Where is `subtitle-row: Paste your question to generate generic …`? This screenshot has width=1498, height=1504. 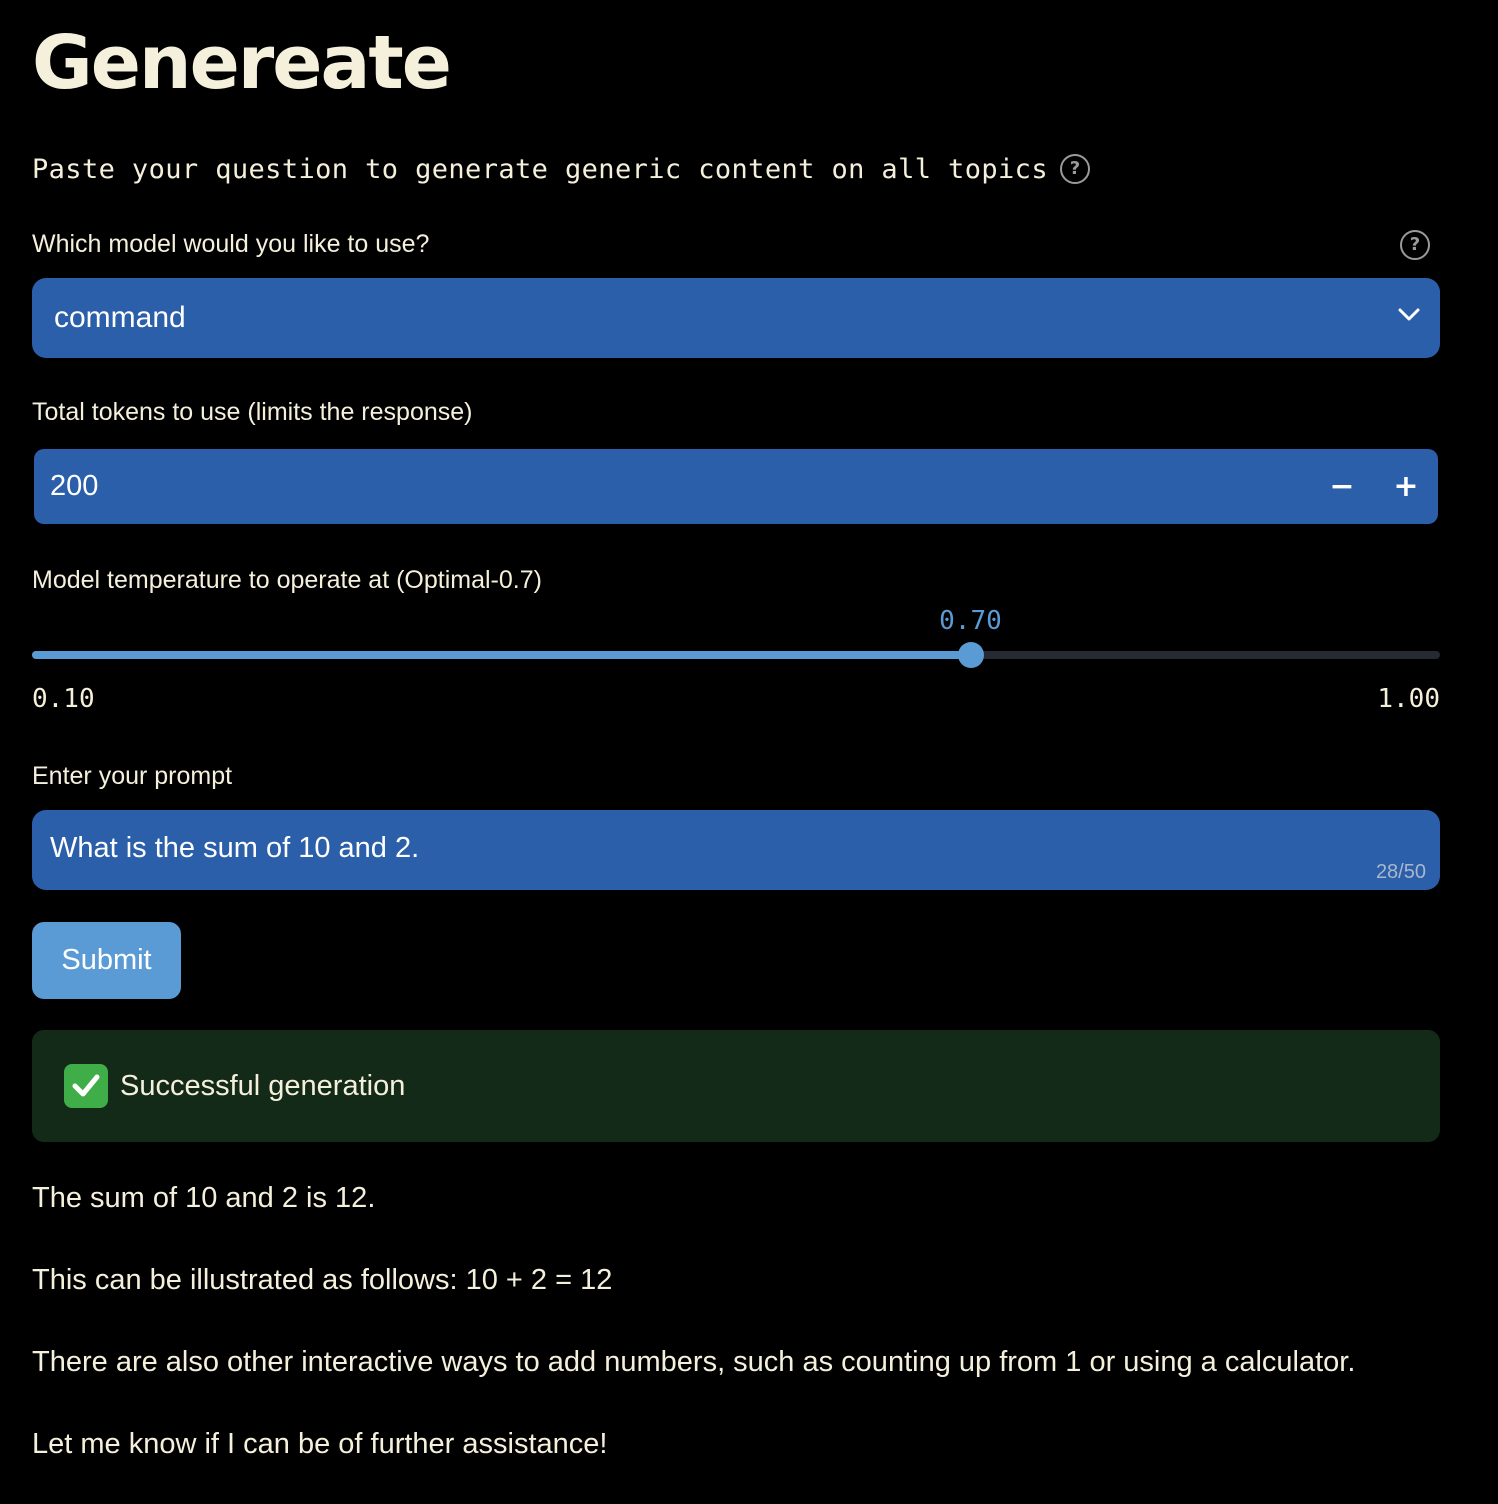
subtitle-row: Paste your question to generate generic … is located at coordinates (561, 169).